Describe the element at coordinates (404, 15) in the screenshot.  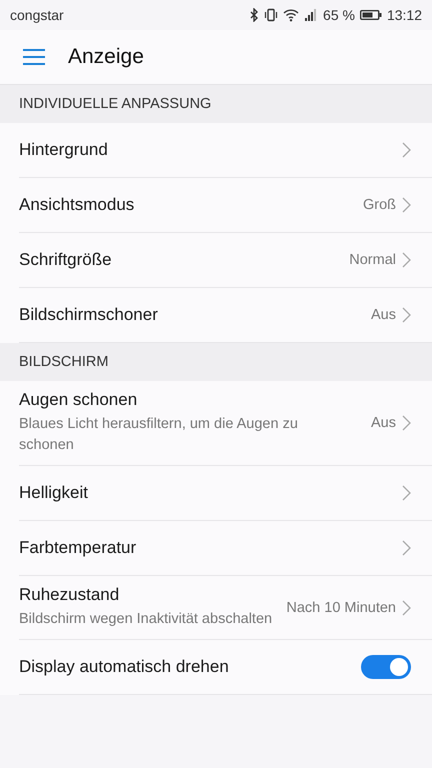
I see `clock-time: 13:12` at that location.